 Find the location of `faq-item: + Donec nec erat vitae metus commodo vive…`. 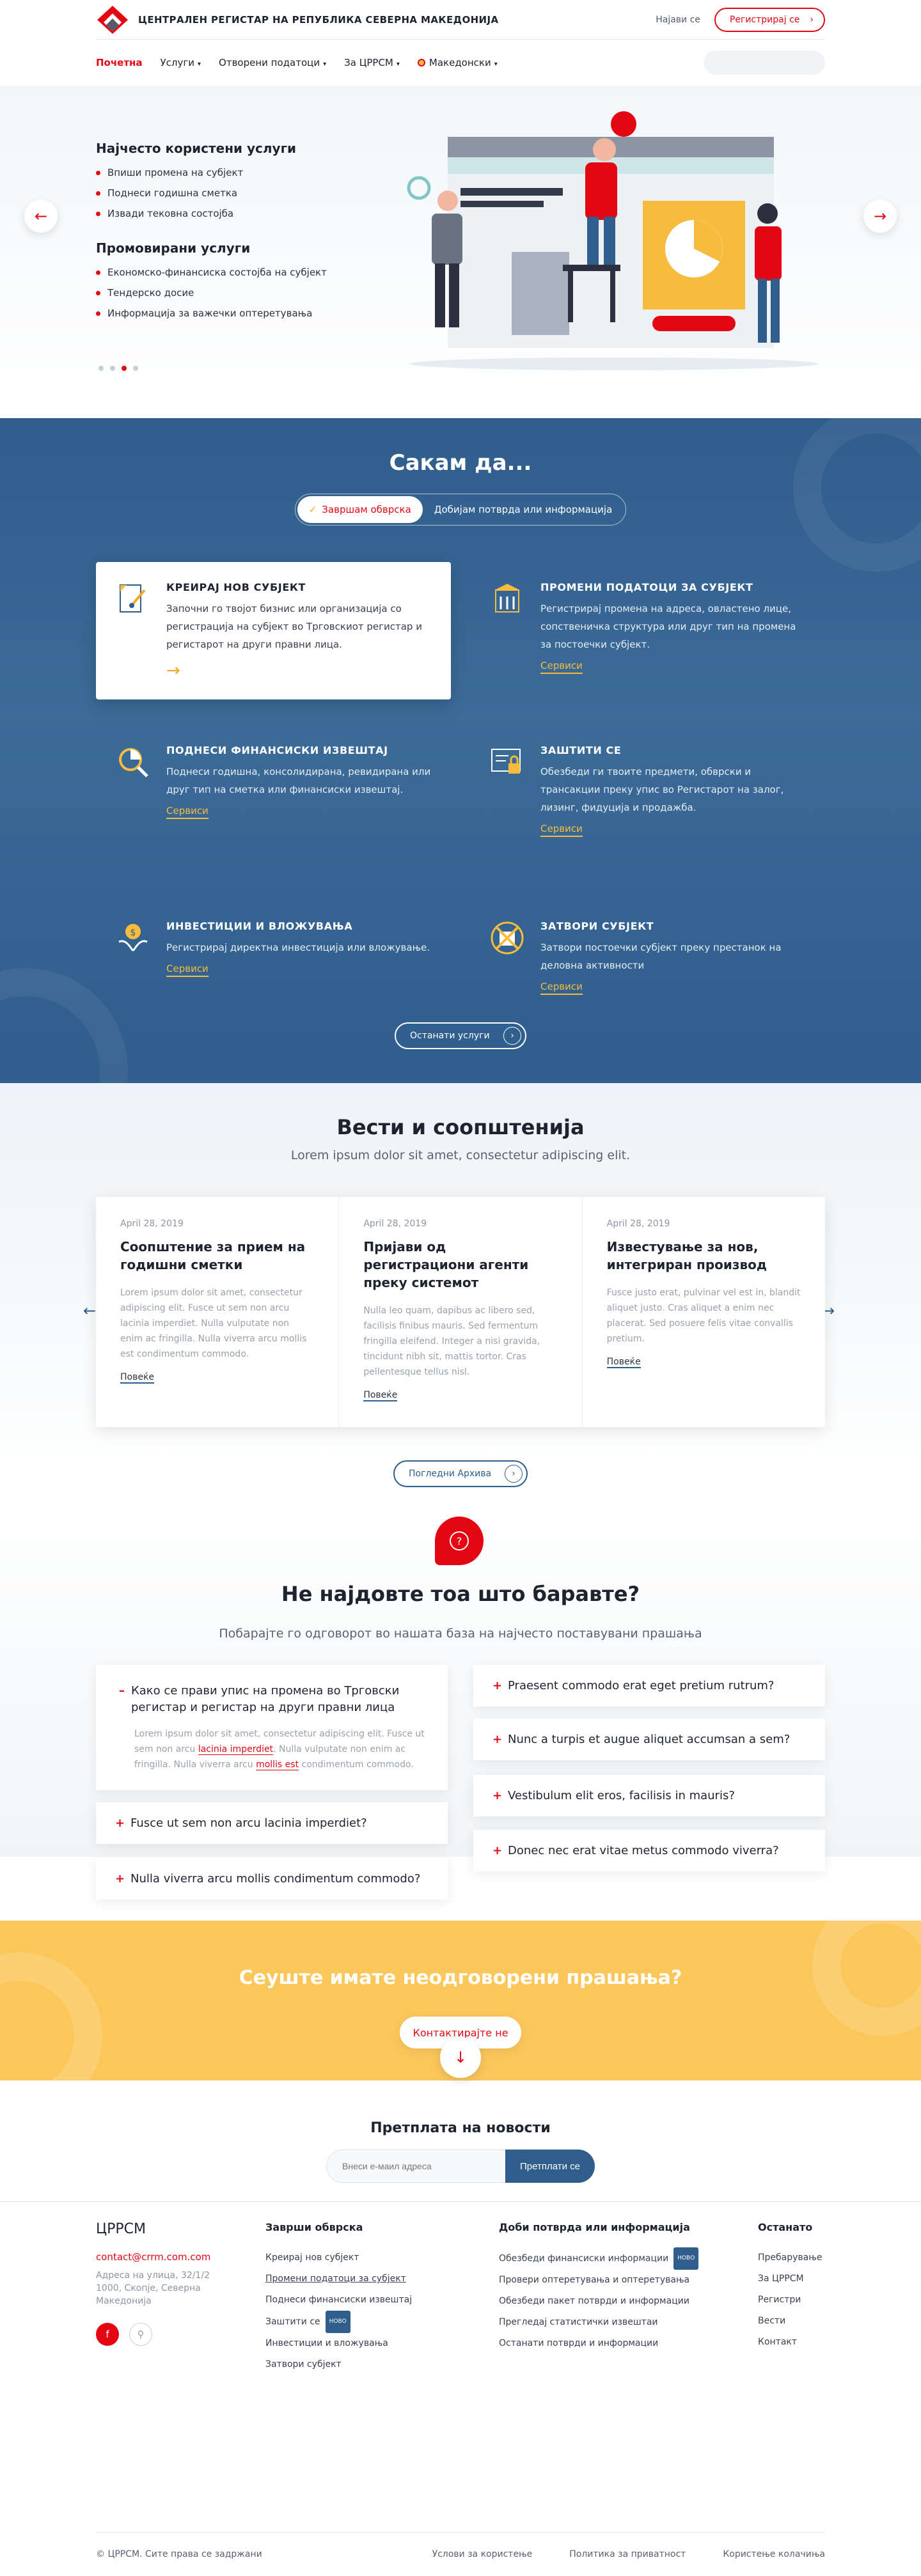

faq-item: + Donec nec erat vitae metus commodo vive… is located at coordinates (649, 1851).